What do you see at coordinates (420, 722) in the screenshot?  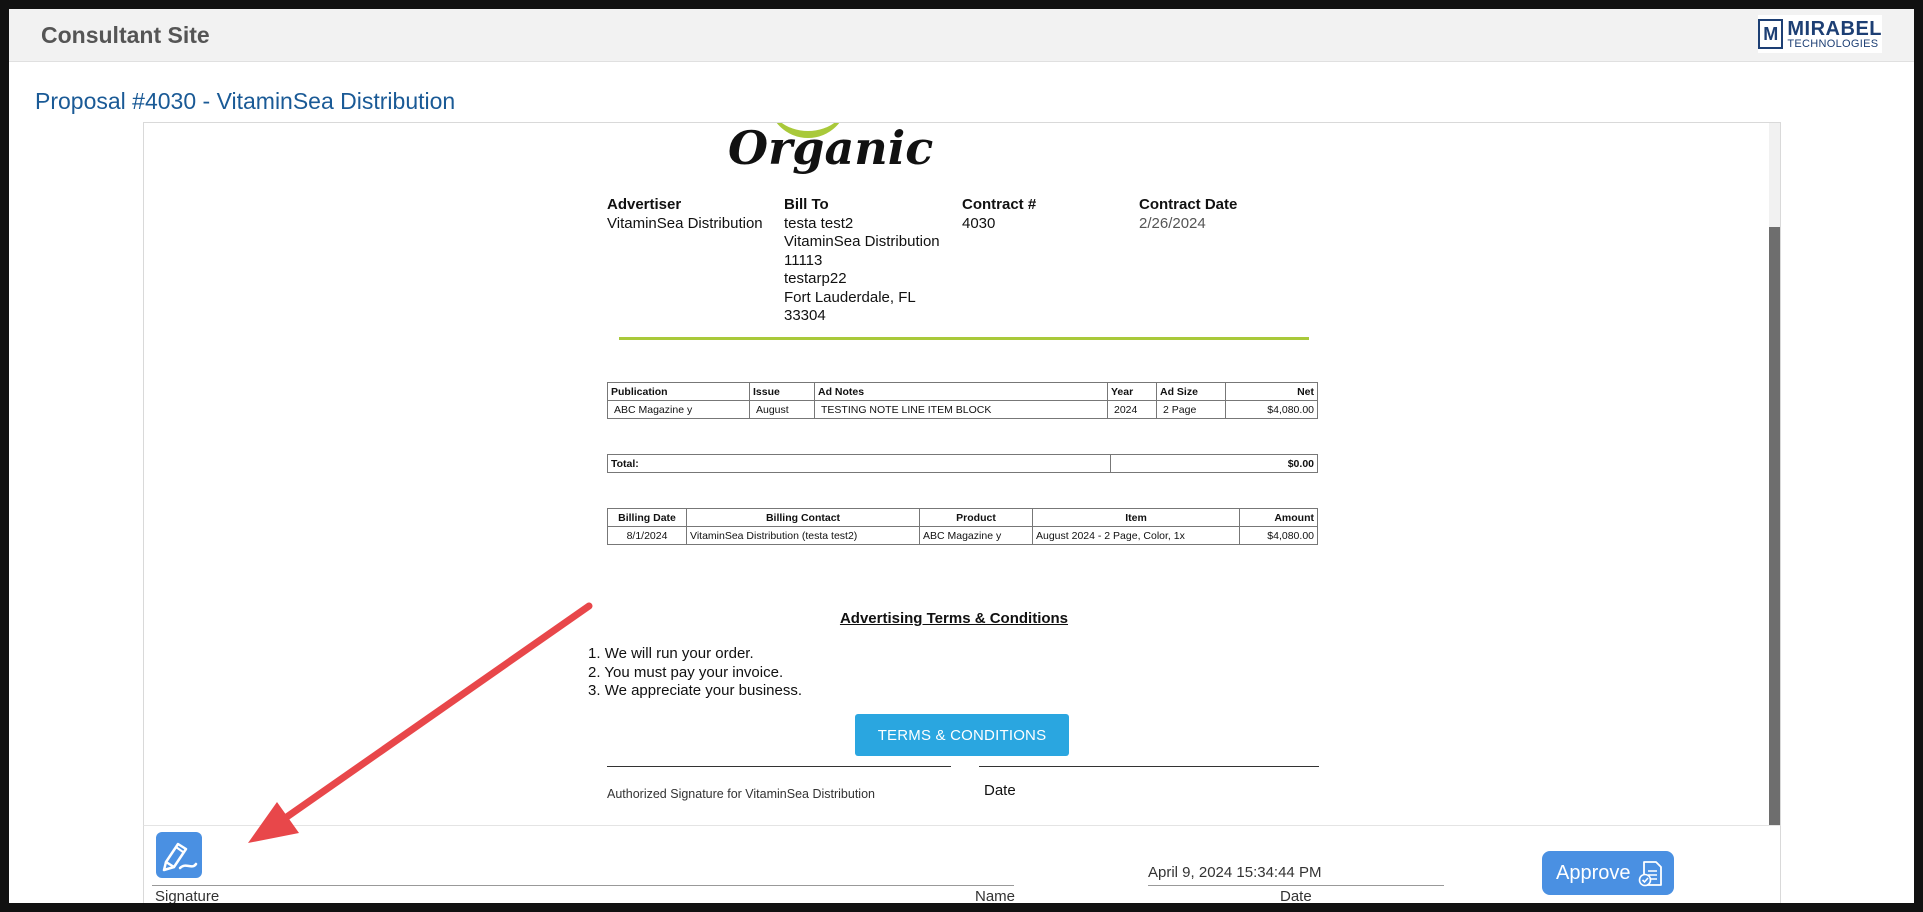 I see `annotation-arrow` at bounding box center [420, 722].